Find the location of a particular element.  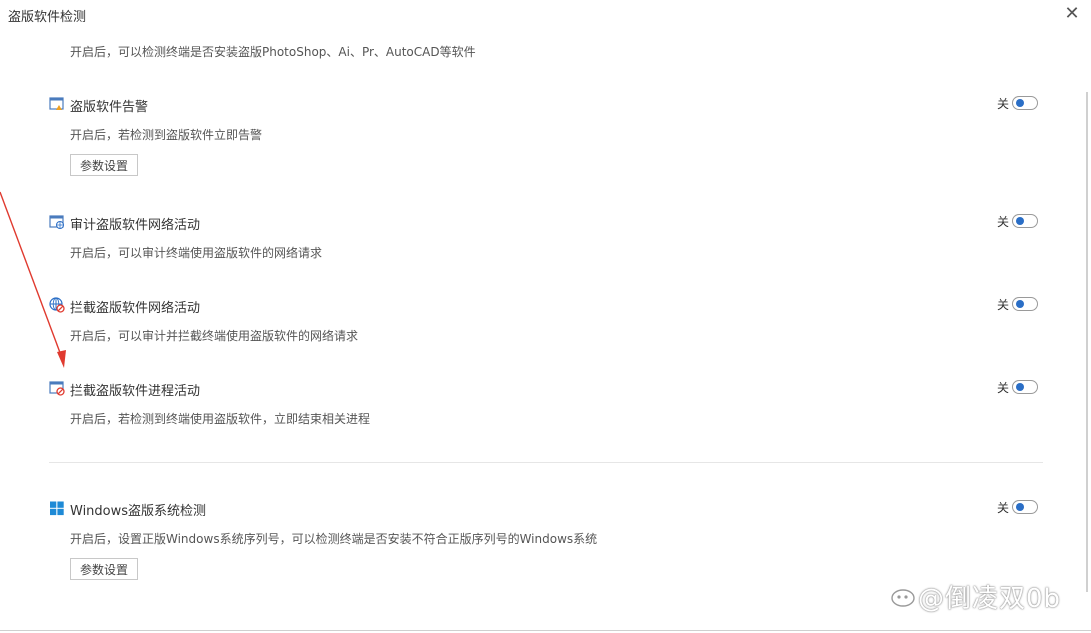

setting-description: 开启后，可以审计并拦截终端使用盗版软件的网络请求 is located at coordinates (214, 336).